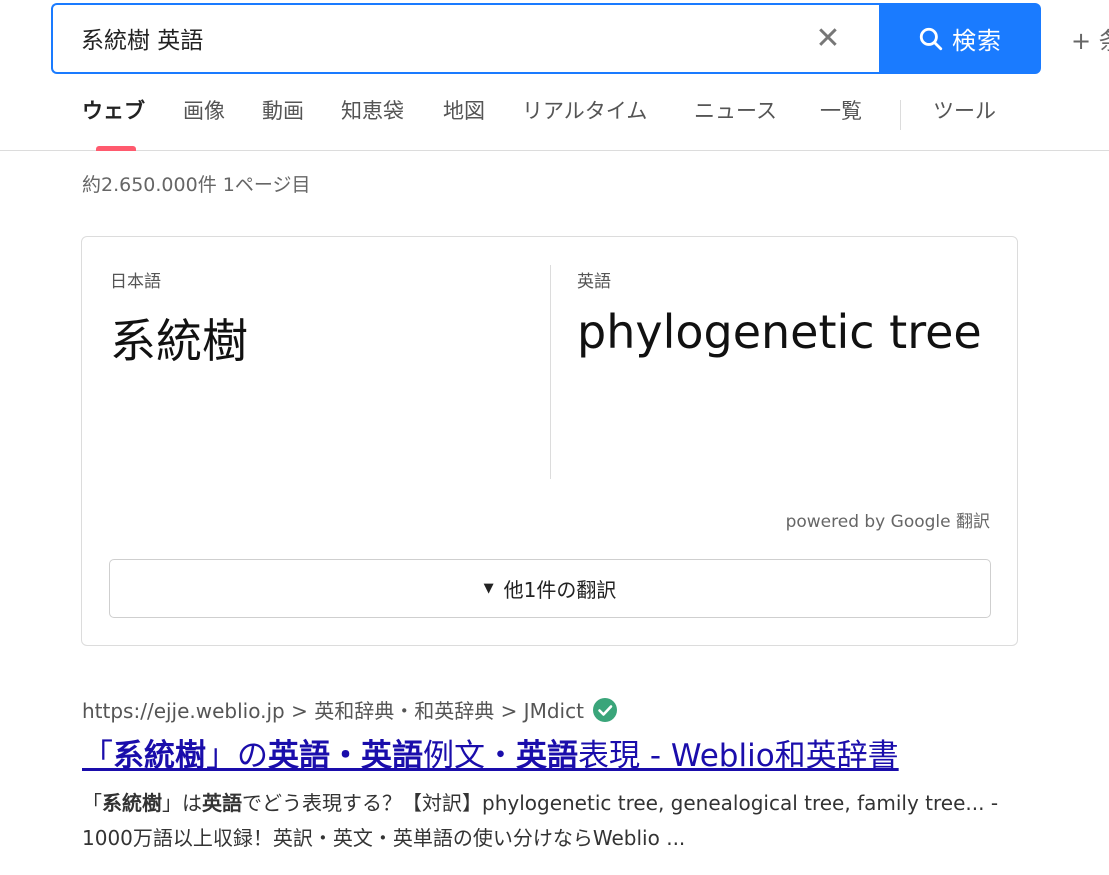 This screenshot has height=875, width=1109. Describe the element at coordinates (828, 39) in the screenshot. I see `close-icon: ✕` at that location.